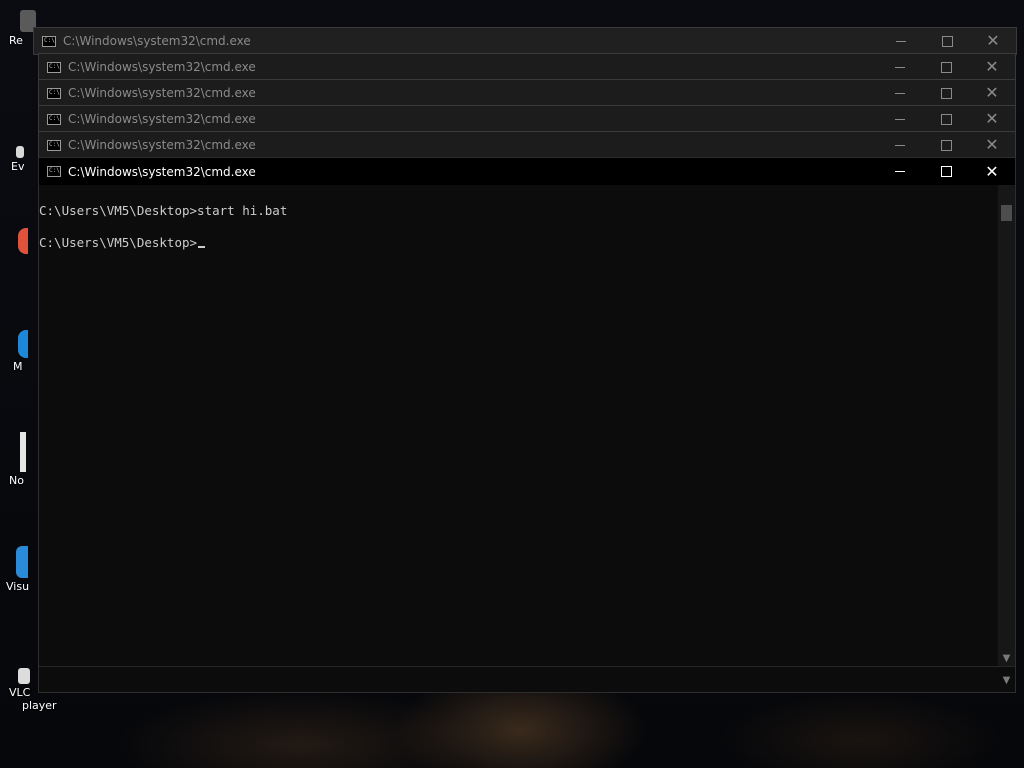 The width and height of the screenshot is (1024, 768). Describe the element at coordinates (1006, 426) in the screenshot. I see `vertical-scrollbar: ▼` at that location.